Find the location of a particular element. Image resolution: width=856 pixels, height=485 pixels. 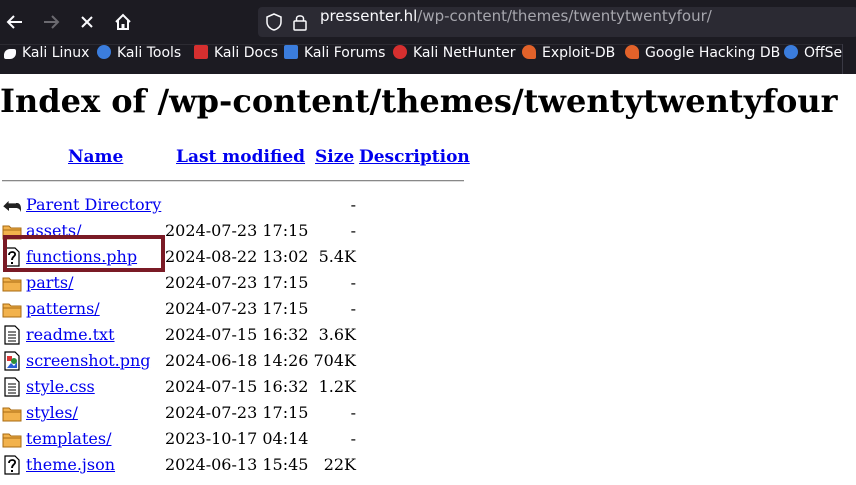

column-header-size: Size is located at coordinates (334, 157).